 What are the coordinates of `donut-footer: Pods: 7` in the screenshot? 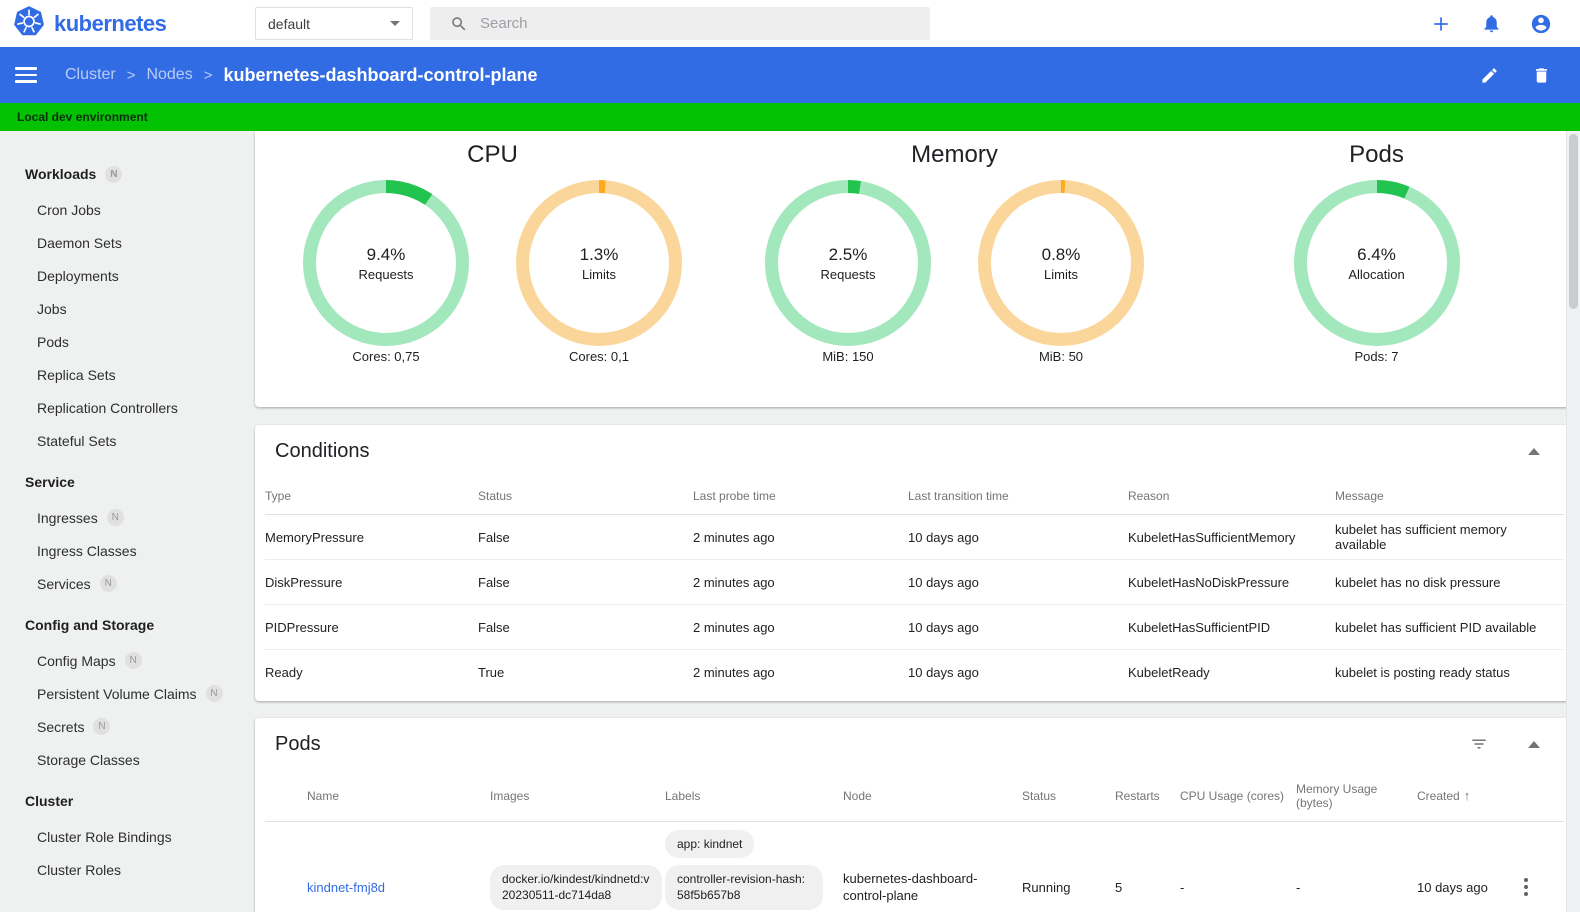 It's located at (1376, 356).